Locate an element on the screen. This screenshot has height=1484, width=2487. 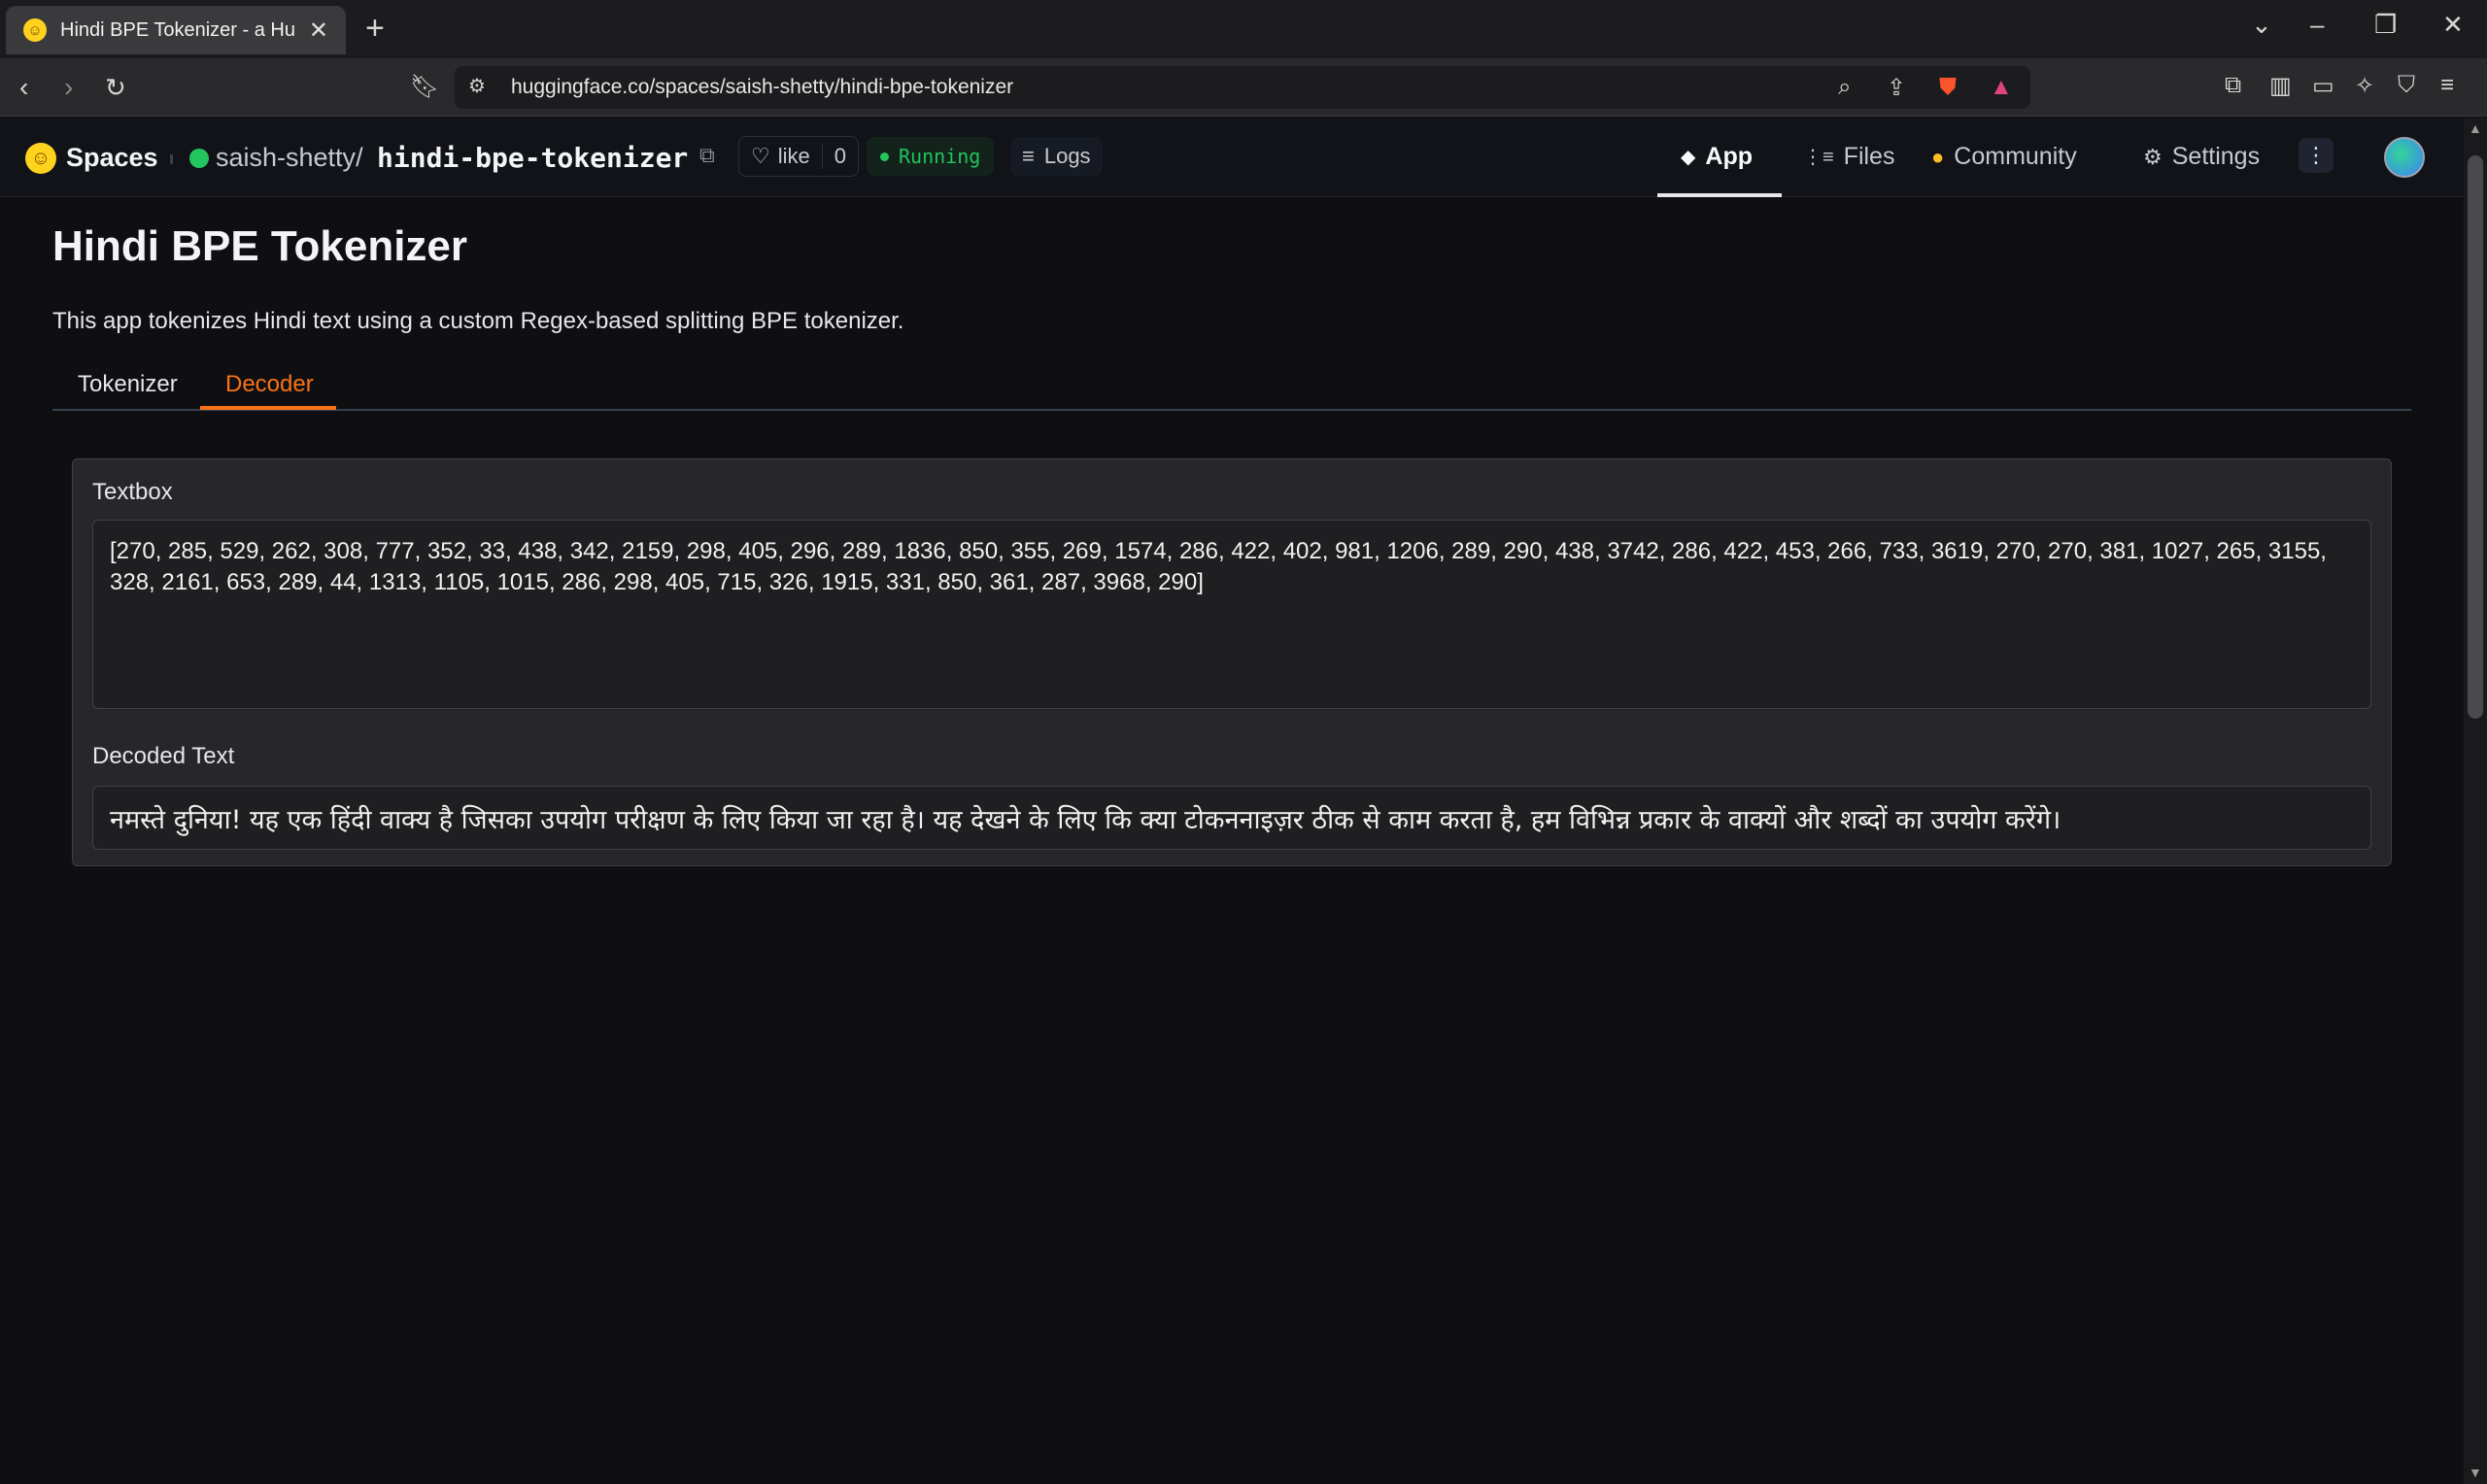
wallet-icon: ▭ is located at coordinates (2323, 86).